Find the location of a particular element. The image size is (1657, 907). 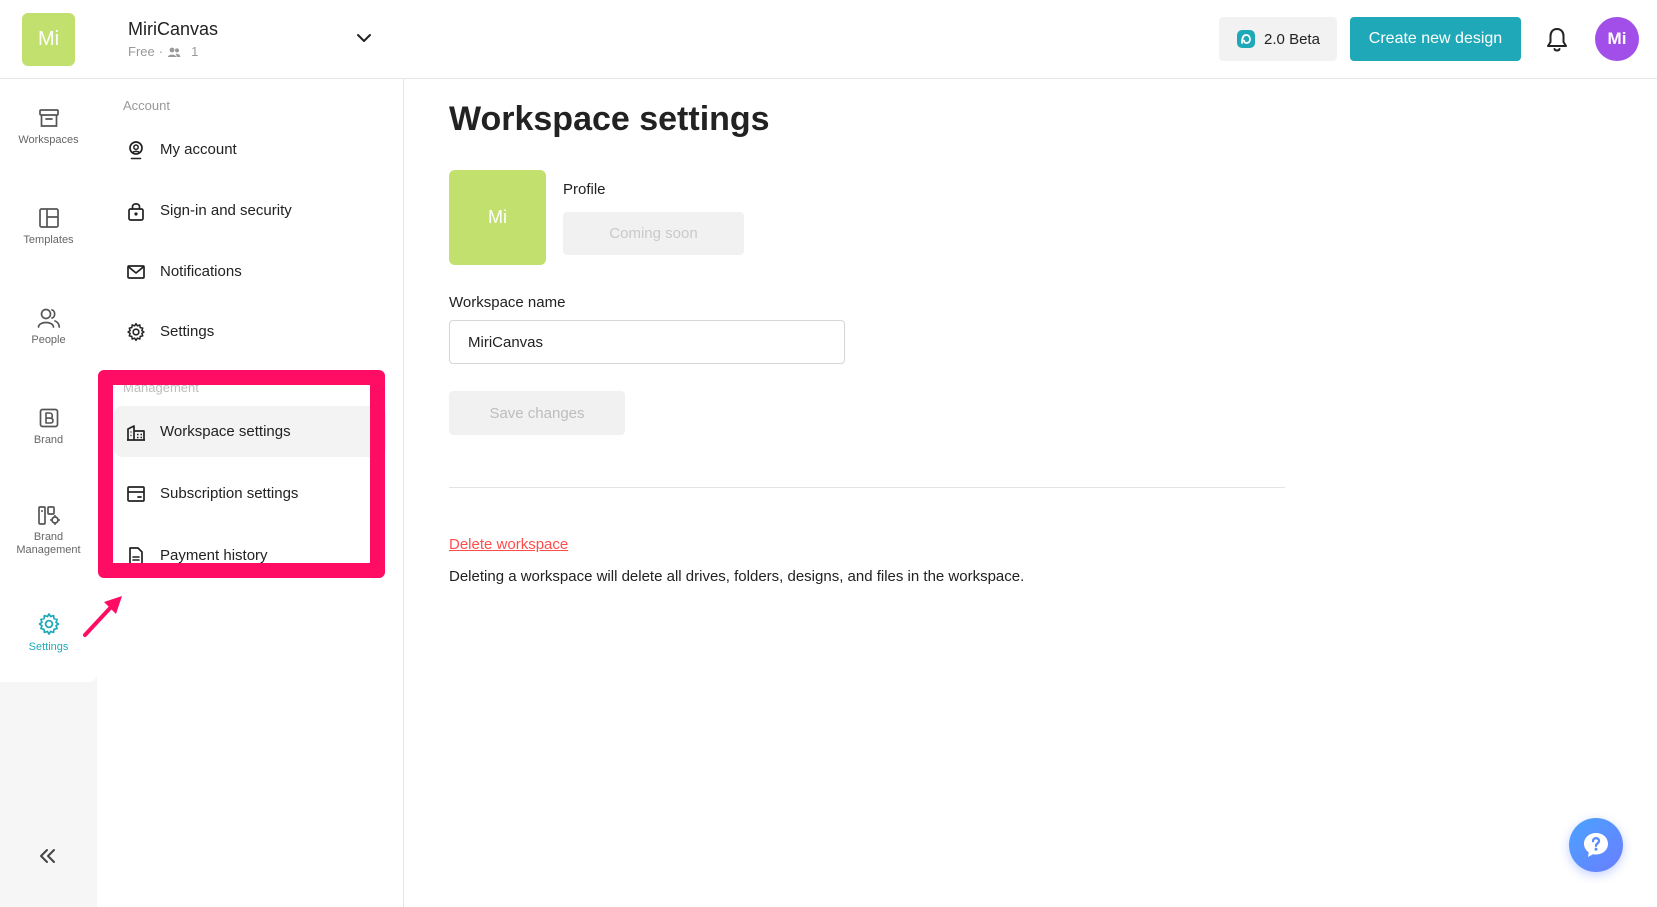

nav-item-my-account: My account is located at coordinates (250, 149).